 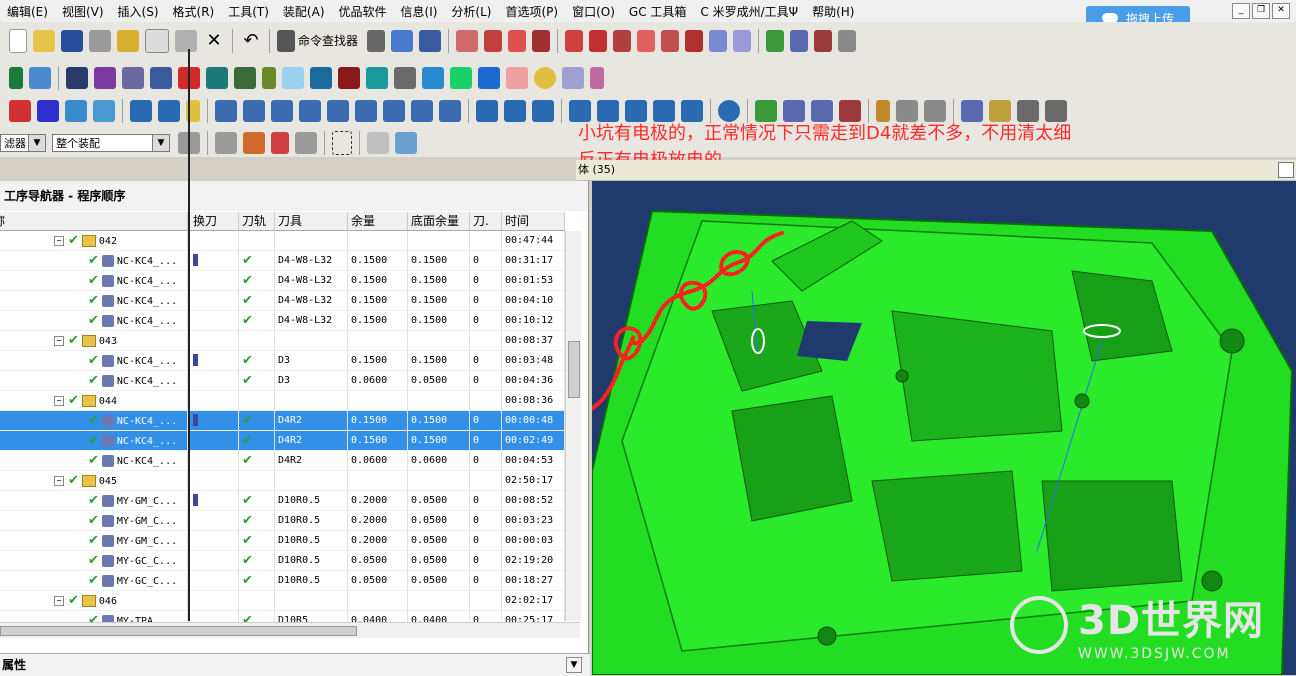 I want to click on select-box-icon, so click(x=342, y=143).